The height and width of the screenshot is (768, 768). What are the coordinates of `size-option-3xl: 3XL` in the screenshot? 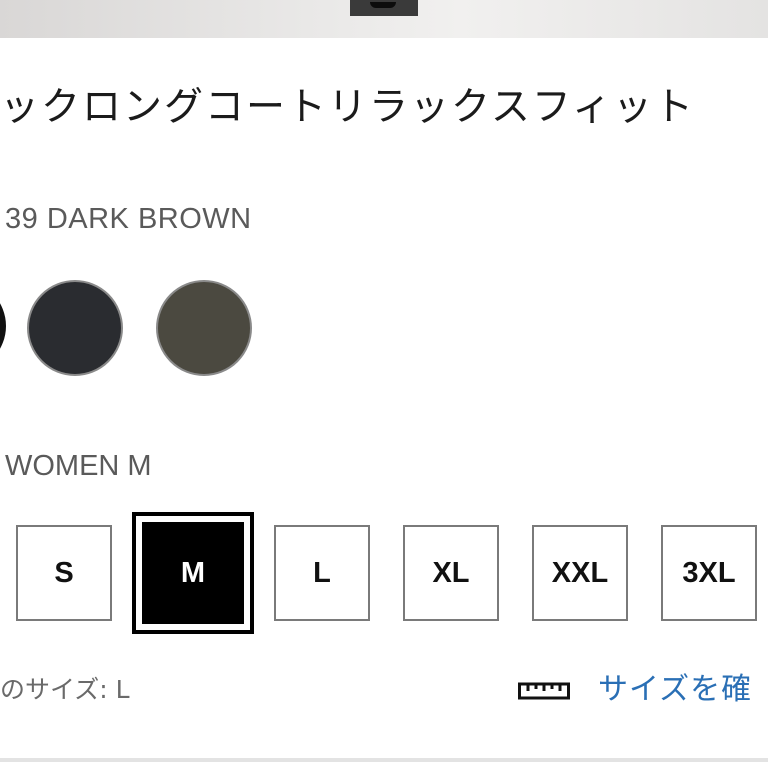 It's located at (709, 573).